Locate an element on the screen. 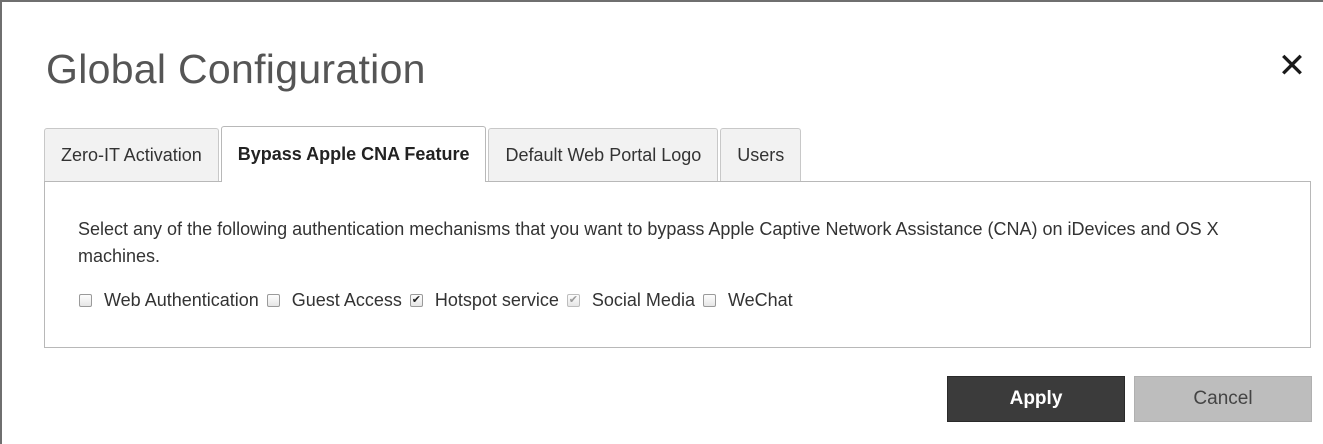 Image resolution: width=1323 pixels, height=444 pixels. option-web-authentication: Web Authentication is located at coordinates (169, 300).